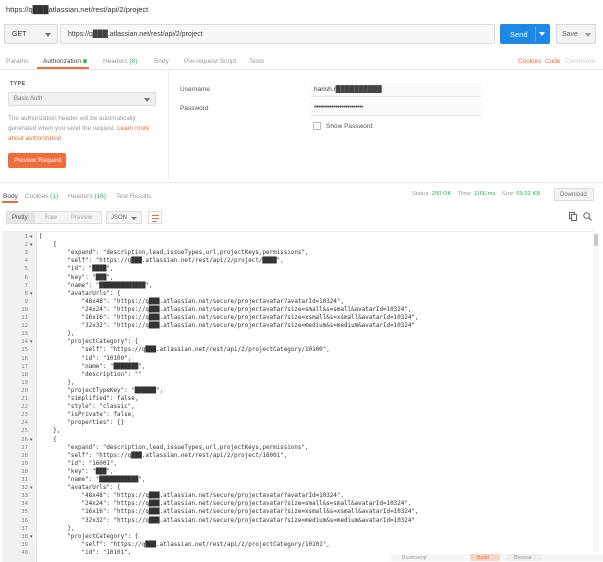 The width and height of the screenshot is (603, 562). What do you see at coordinates (10, 196) in the screenshot?
I see `response-tab-body: Body` at bounding box center [10, 196].